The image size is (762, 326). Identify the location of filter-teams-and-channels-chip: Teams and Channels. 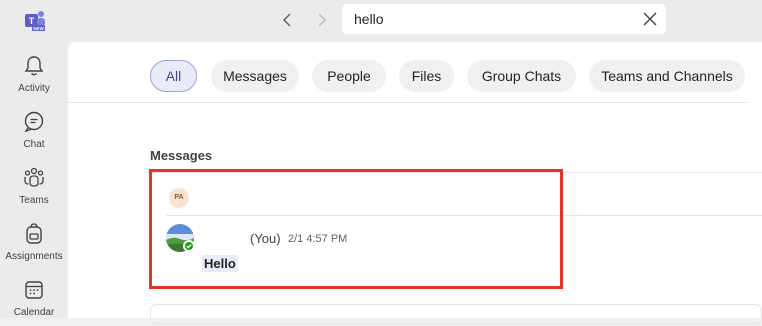
(667, 76).